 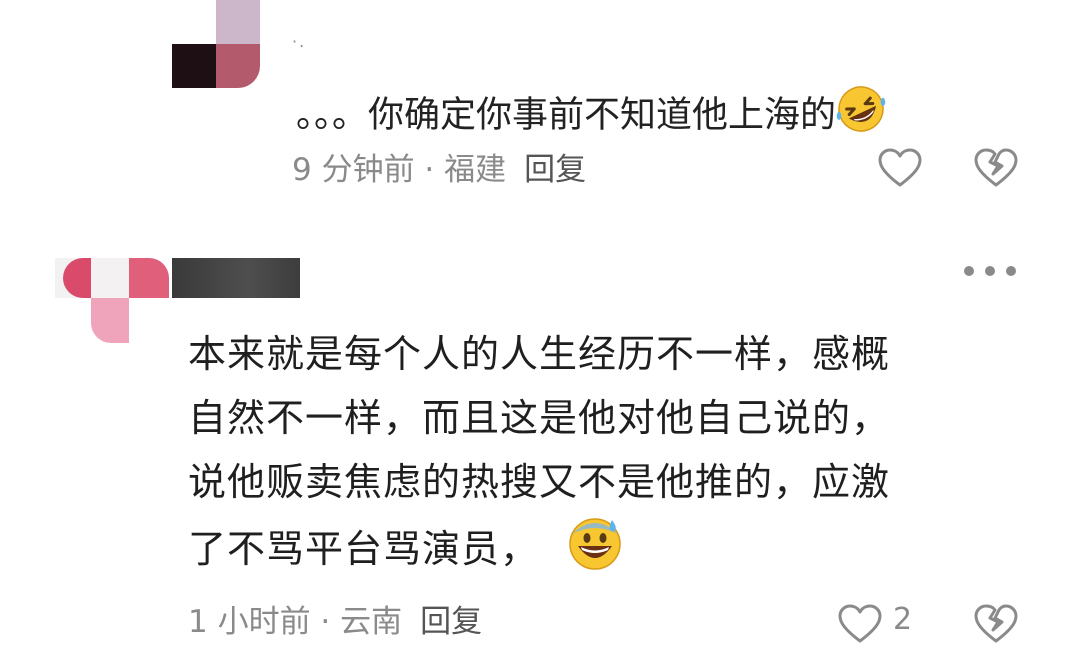 I want to click on reply-avatar, so click(x=216, y=44).